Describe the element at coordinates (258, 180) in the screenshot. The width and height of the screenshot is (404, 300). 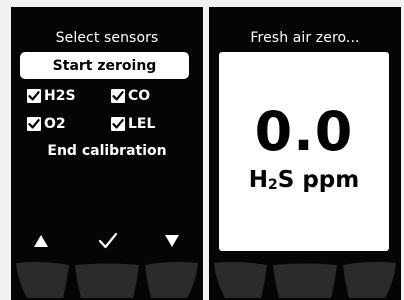
I see `gas-symbol-prefix: H` at that location.